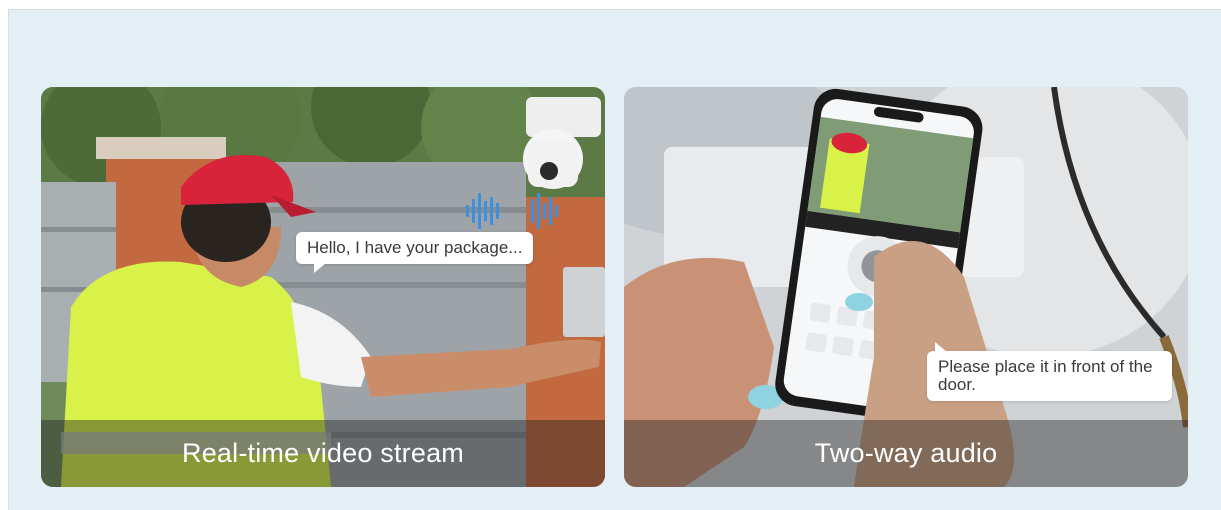 Image resolution: width=1221 pixels, height=510 pixels. Describe the element at coordinates (1045, 375) in the screenshot. I see `speech-bubble-owner-text: Please place it in front of the door.` at that location.